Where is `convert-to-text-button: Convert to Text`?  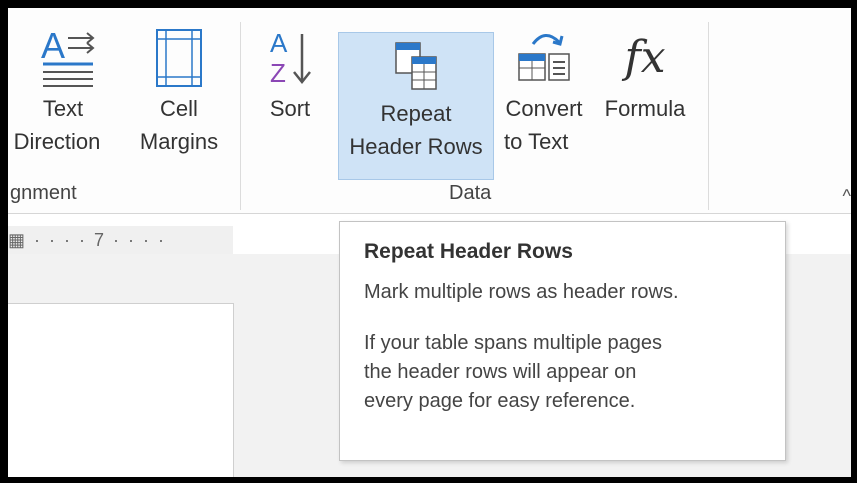
convert-to-text-button: Convert to Text is located at coordinates (544, 91).